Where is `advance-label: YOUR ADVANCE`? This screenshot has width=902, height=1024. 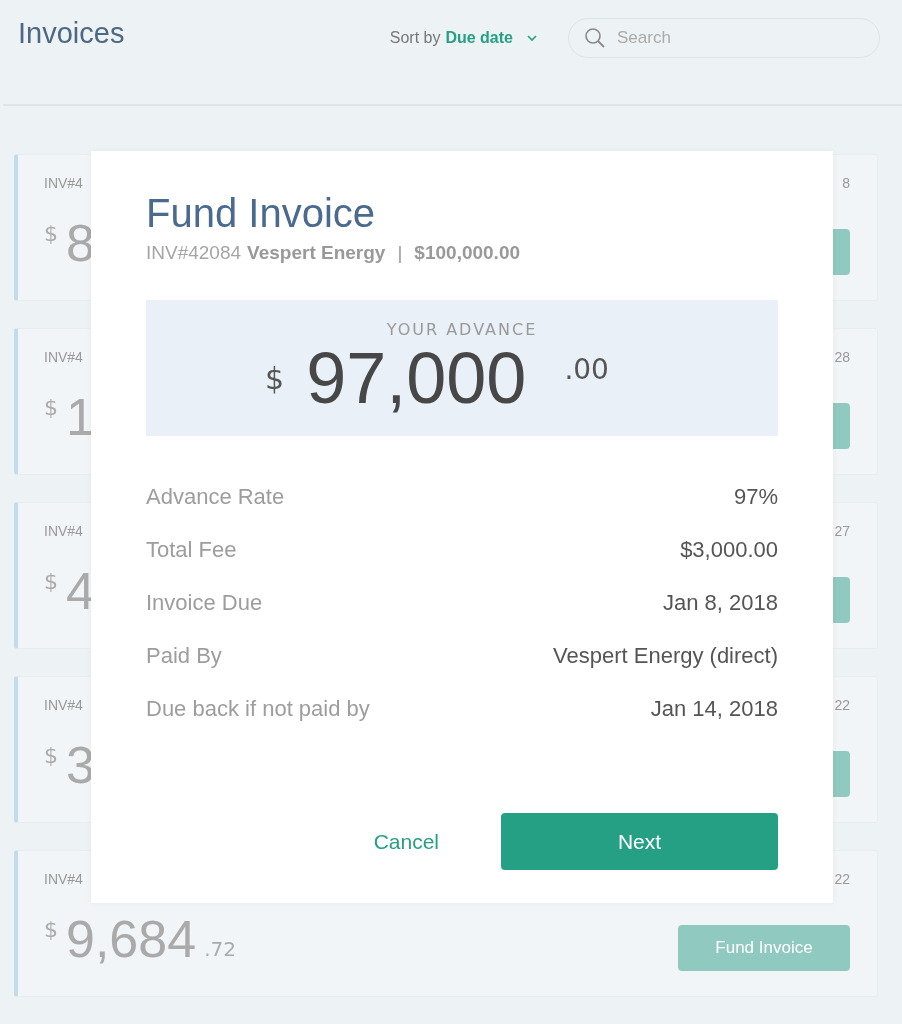 advance-label: YOUR ADVANCE is located at coordinates (462, 329).